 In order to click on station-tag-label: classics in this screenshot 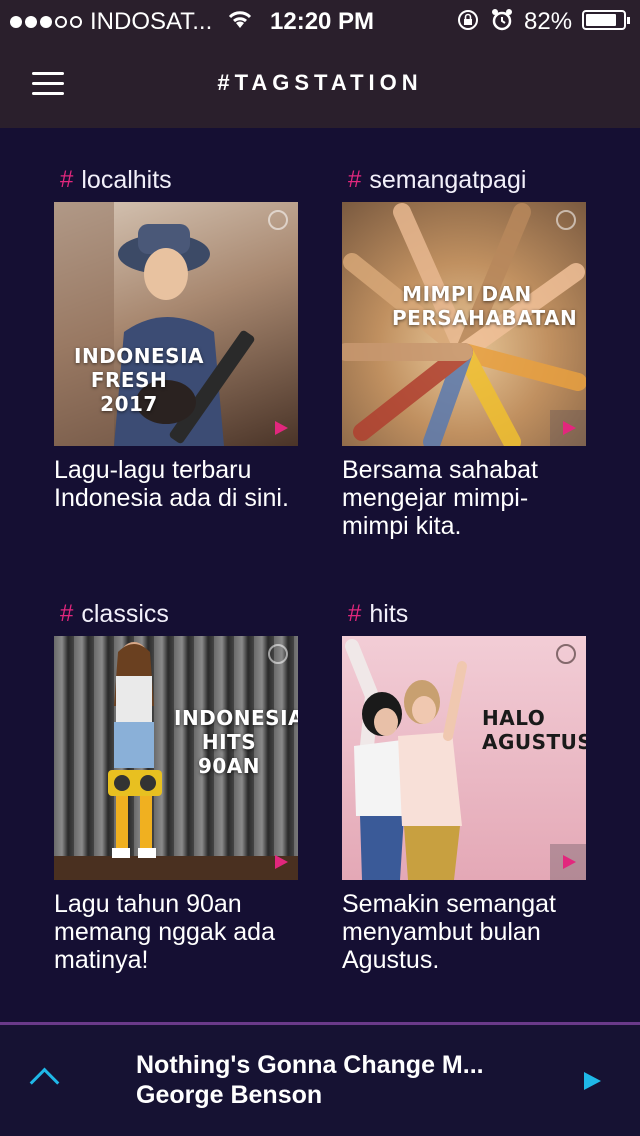, I will do `click(125, 613)`.